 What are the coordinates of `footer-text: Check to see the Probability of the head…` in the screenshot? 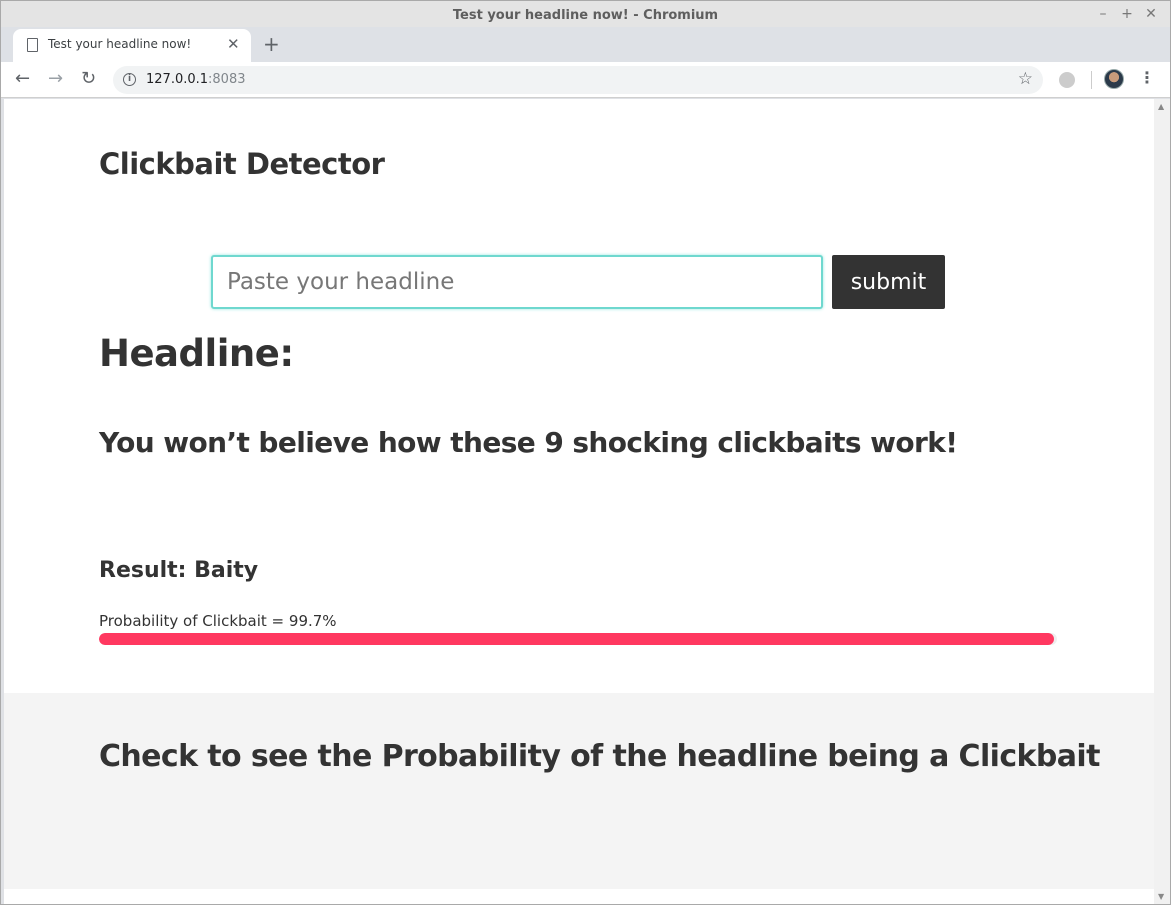 It's located at (599, 756).